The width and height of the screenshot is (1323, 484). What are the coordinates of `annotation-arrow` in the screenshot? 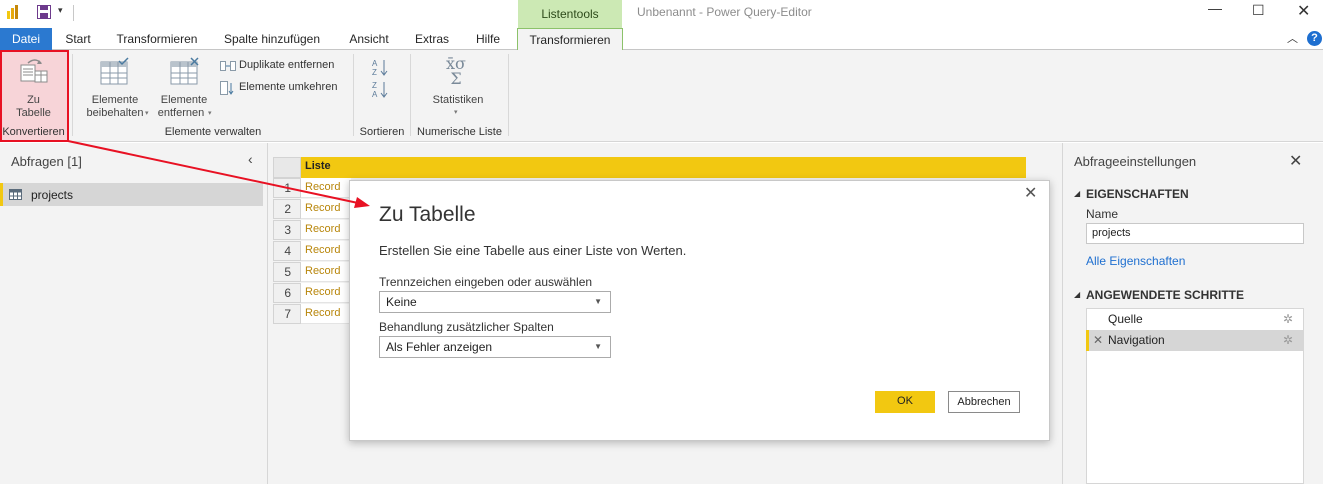 It's located at (218, 174).